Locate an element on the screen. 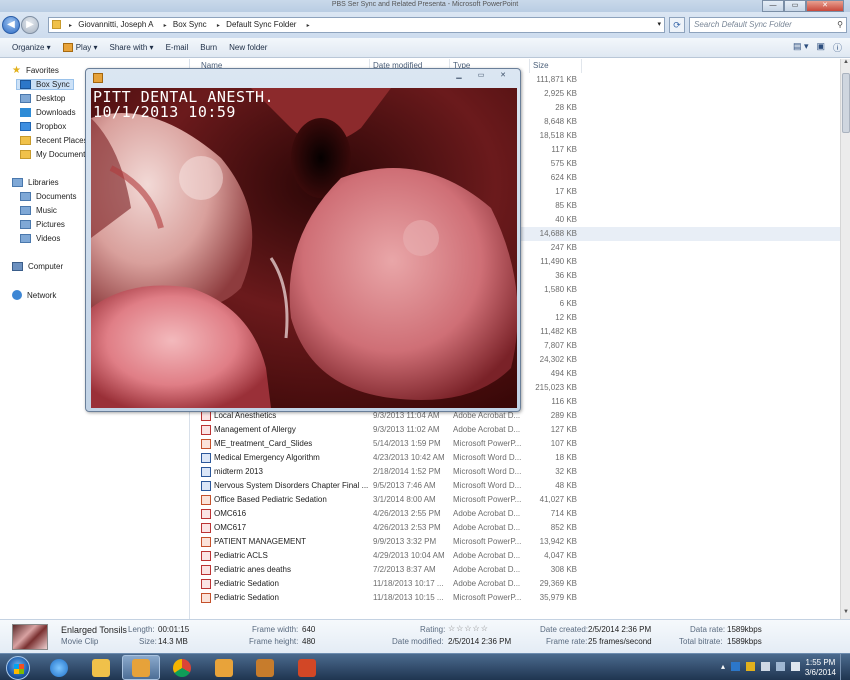  refresh-button: ⟳ is located at coordinates (677, 25).